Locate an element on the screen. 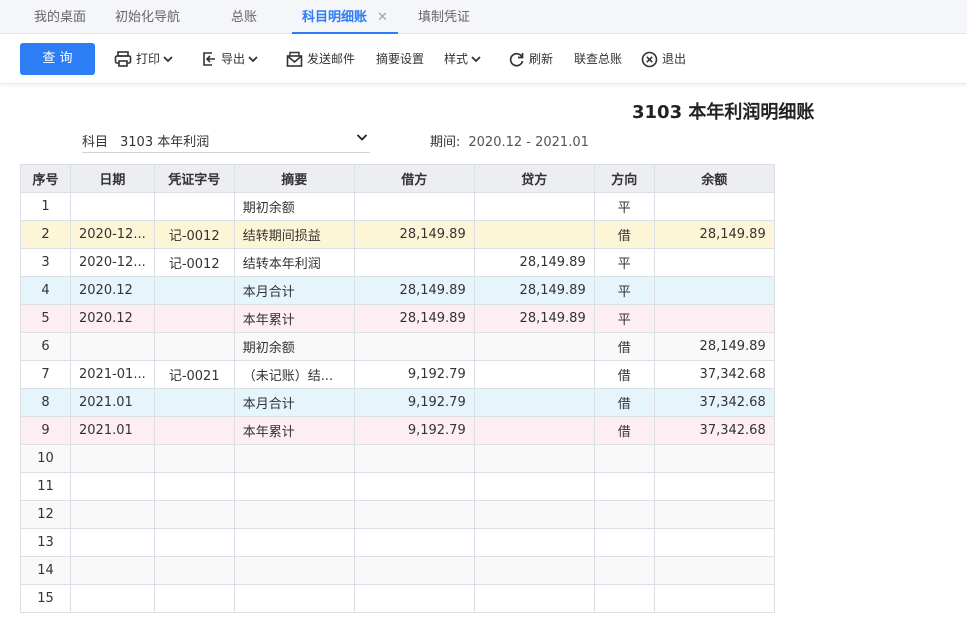 The width and height of the screenshot is (967, 619). column-header-balance: 余额 is located at coordinates (714, 178).